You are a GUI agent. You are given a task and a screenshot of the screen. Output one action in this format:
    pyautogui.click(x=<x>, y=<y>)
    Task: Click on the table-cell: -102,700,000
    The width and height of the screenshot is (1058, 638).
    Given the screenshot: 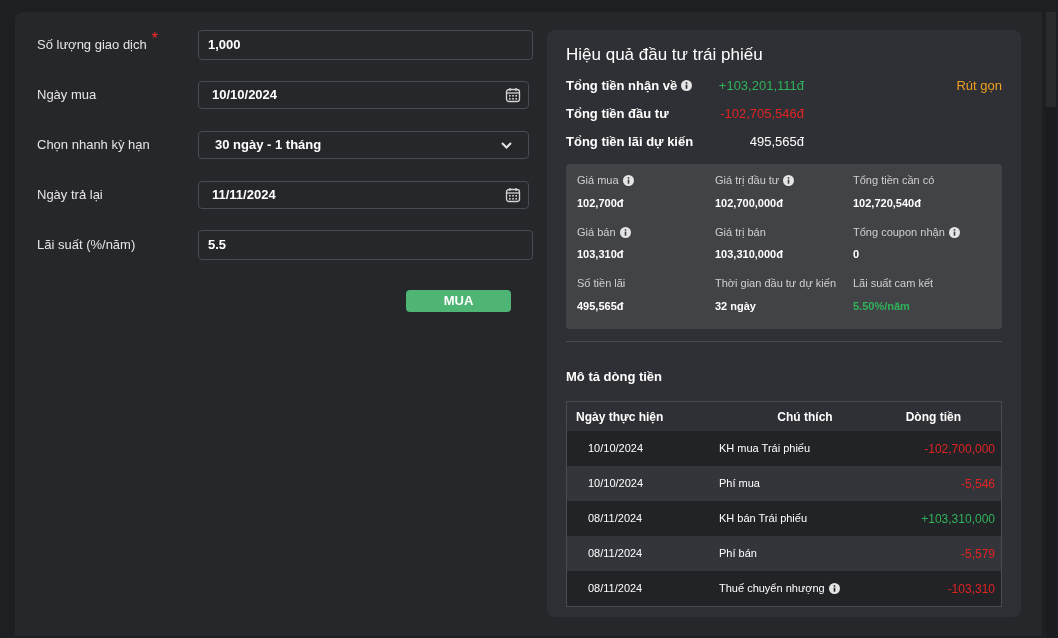 What is the action you would take?
    pyautogui.click(x=959, y=448)
    